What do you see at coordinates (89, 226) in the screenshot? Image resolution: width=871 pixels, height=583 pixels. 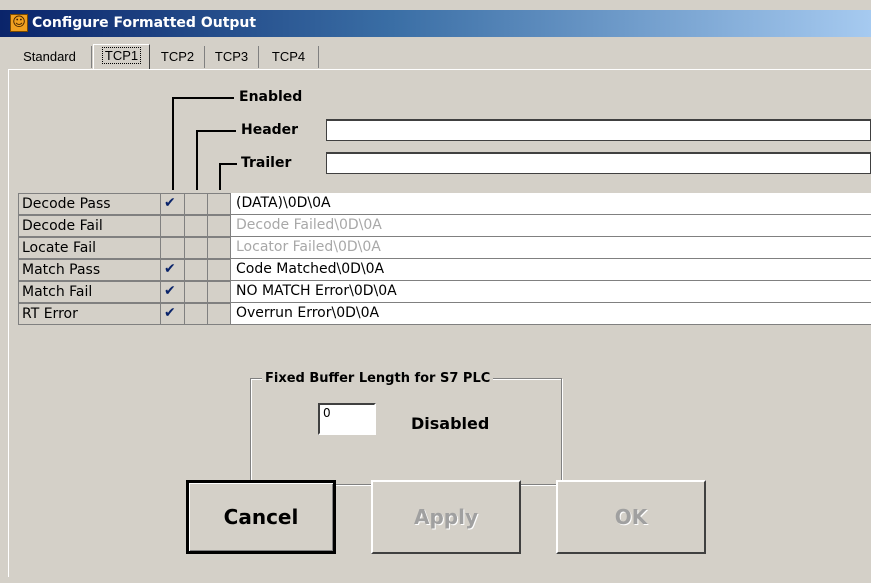 I see `row-label: Decode Fail` at bounding box center [89, 226].